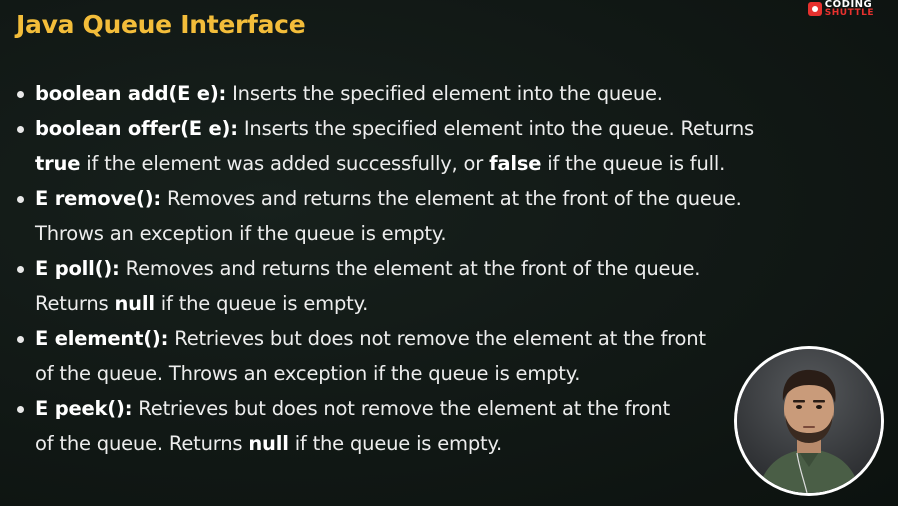 This screenshot has width=898, height=506. I want to click on method-signature: E peek():, so click(84, 408).